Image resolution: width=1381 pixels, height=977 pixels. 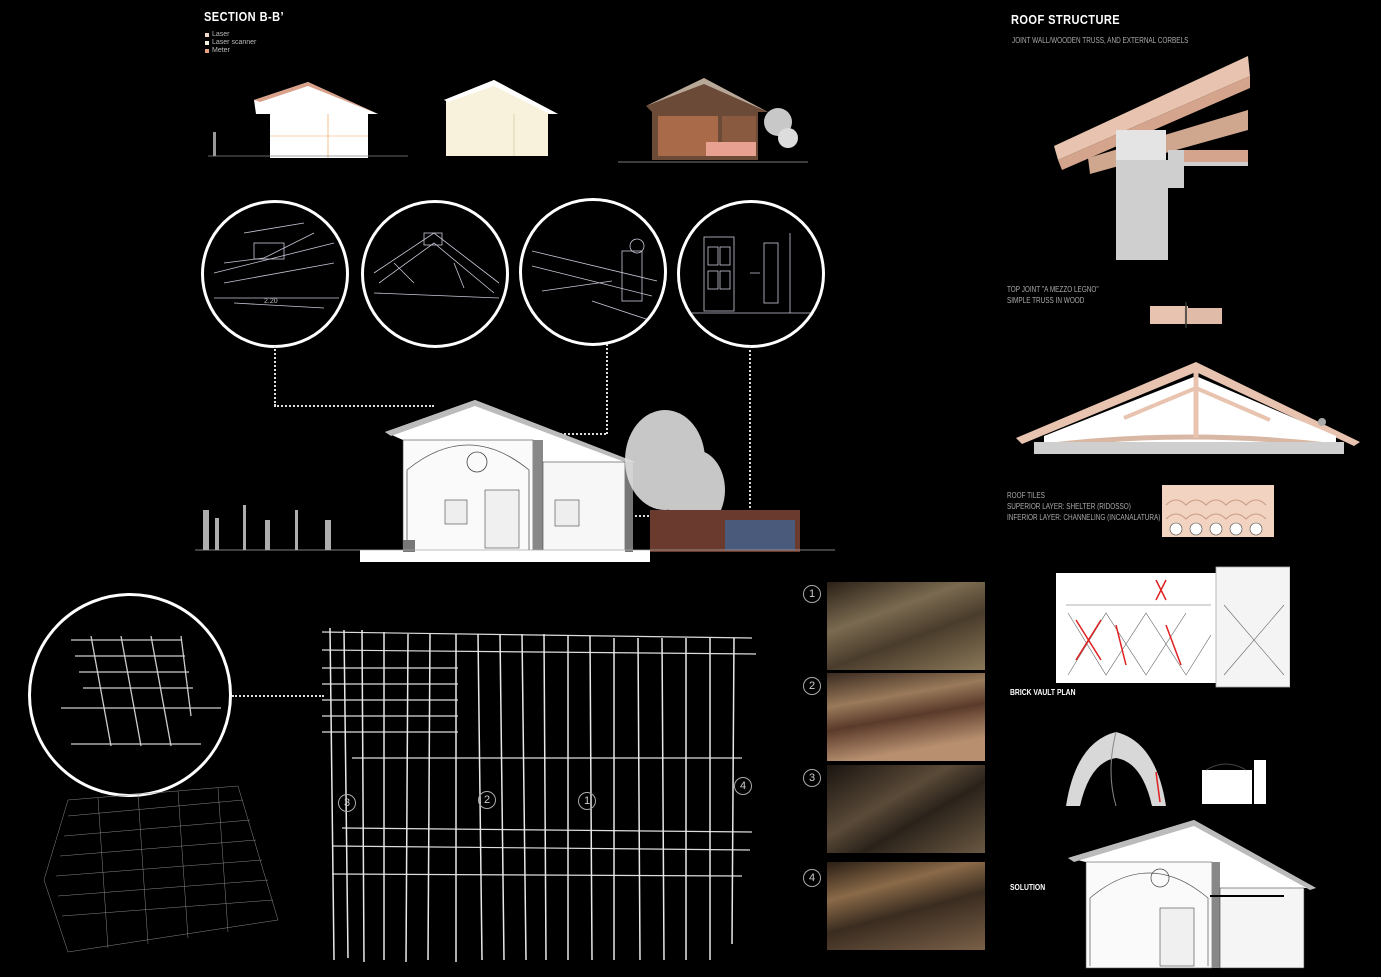 I want to click on roof-tiles-line2: SUPERIOR LAYER: SHELTER (RIDOSSO), so click(x=1069, y=506).